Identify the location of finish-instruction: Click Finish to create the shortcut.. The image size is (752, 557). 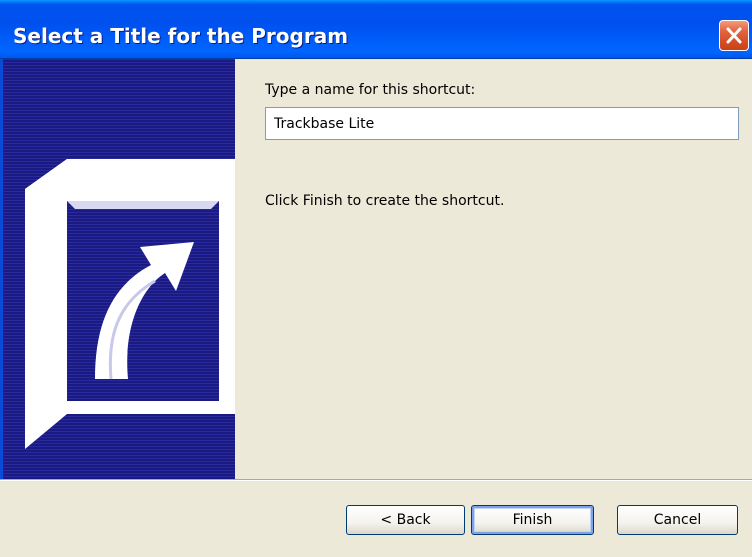
(385, 201).